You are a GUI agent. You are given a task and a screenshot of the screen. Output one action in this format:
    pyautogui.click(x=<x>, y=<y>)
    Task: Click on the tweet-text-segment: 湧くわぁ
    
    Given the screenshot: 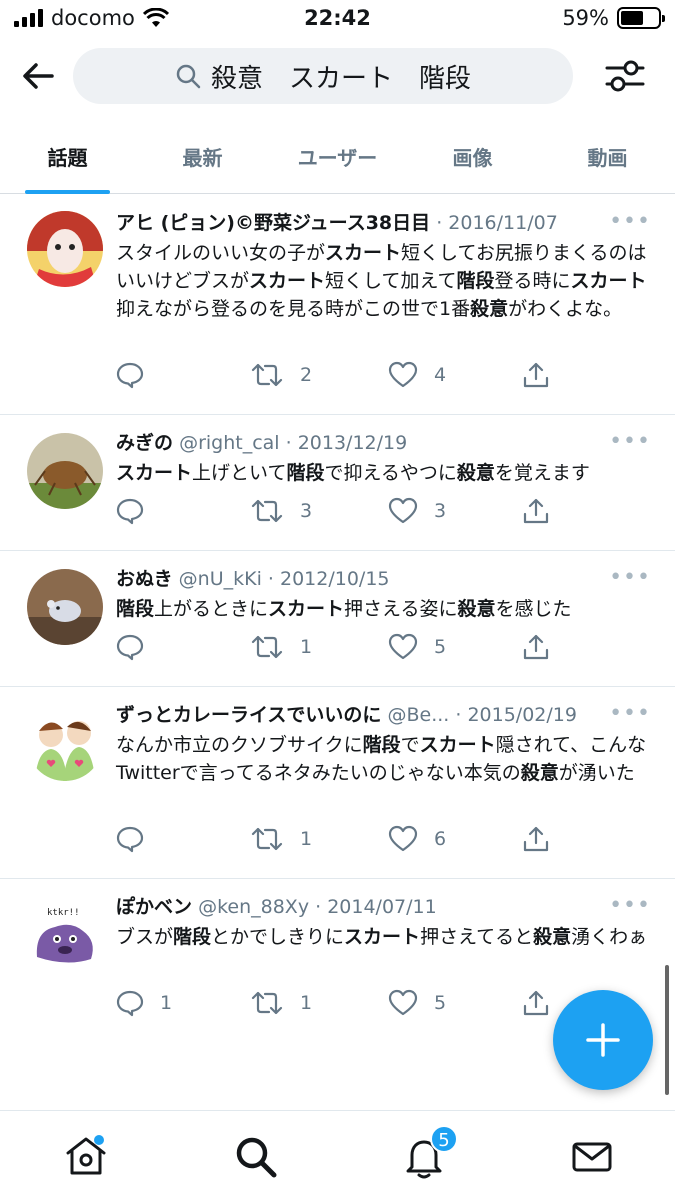 What is the action you would take?
    pyautogui.click(x=609, y=937)
    